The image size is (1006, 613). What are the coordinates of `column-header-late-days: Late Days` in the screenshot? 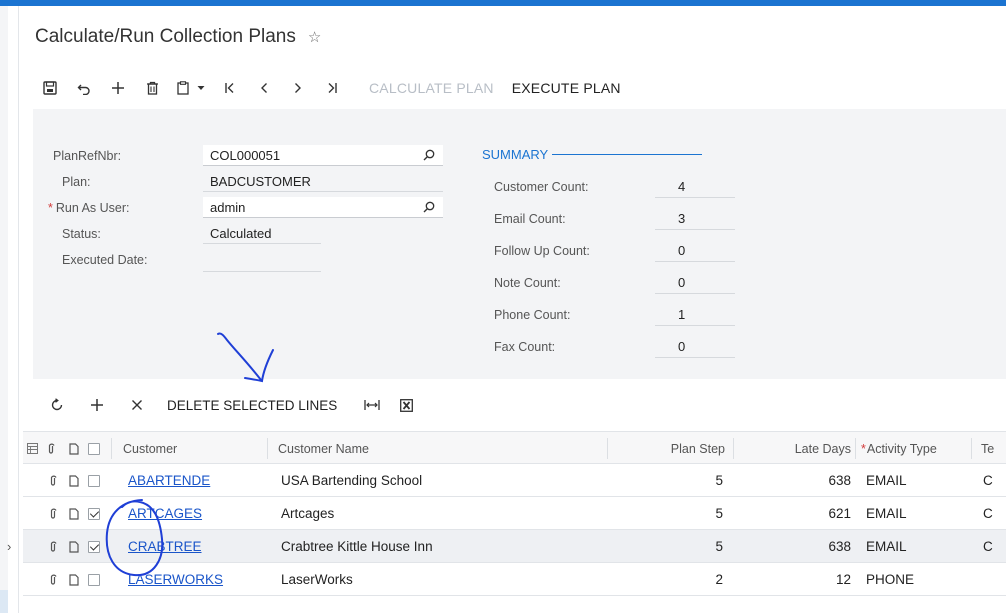 It's located at (795, 448).